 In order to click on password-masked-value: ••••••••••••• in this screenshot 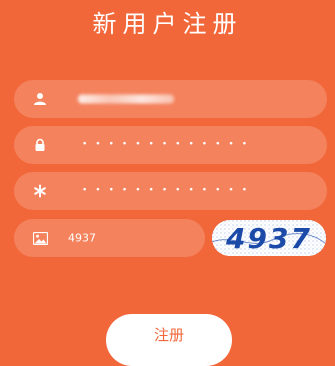, I will do `click(169, 144)`.